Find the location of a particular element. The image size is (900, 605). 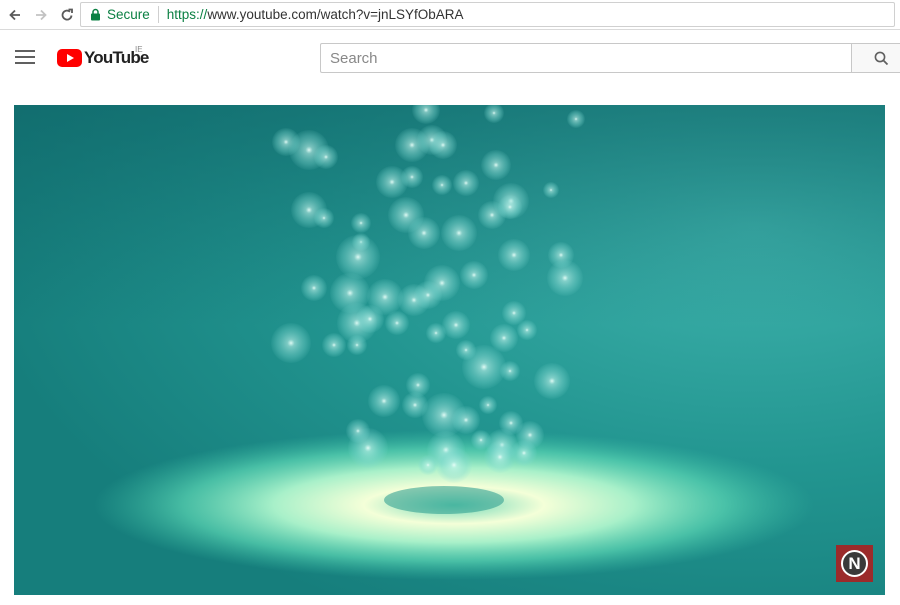

channel-watermark: N is located at coordinates (854, 563).